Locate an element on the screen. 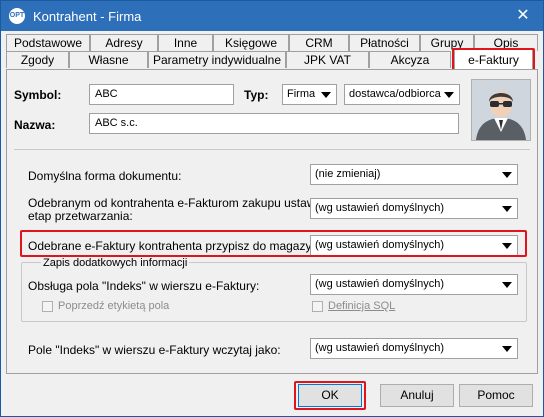 Image resolution: width=544 pixels, height=417 pixels. title-bar: OPT Kontrahent - Firma ✕ is located at coordinates (272, 16).